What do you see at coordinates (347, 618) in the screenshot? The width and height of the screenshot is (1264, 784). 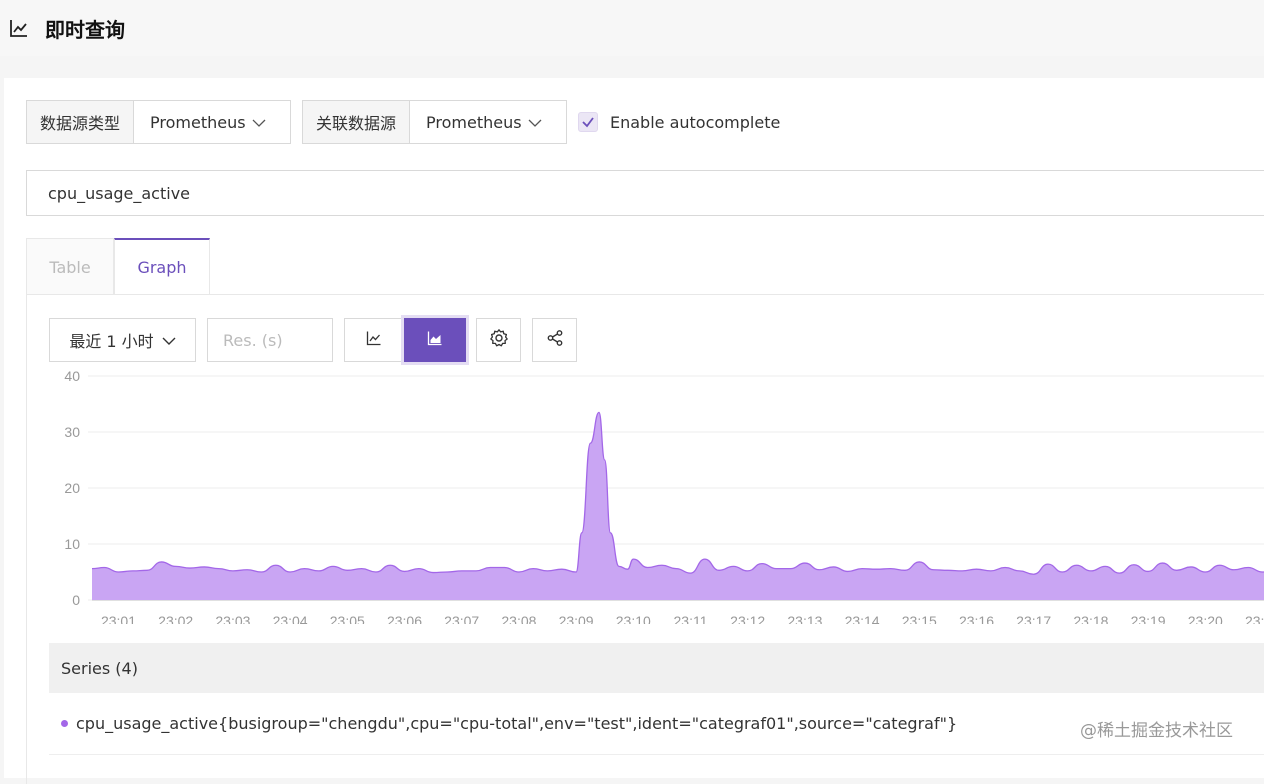 I see `x-tick-label: 23:05` at bounding box center [347, 618].